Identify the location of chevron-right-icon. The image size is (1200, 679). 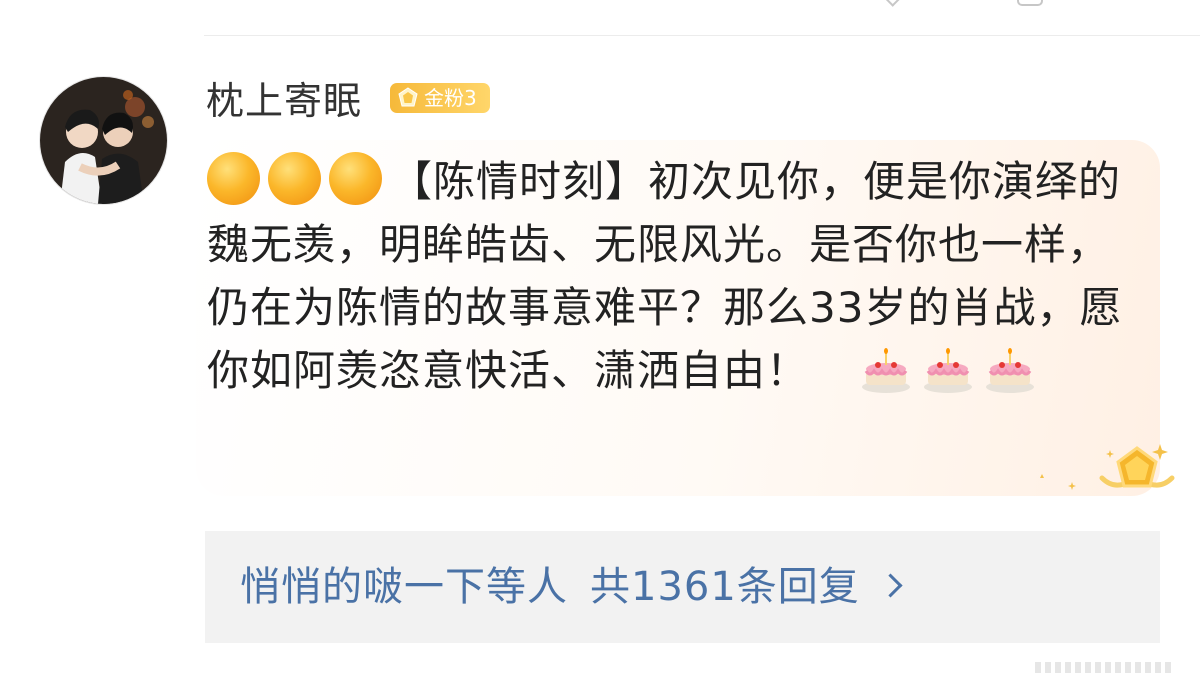
(890, 585).